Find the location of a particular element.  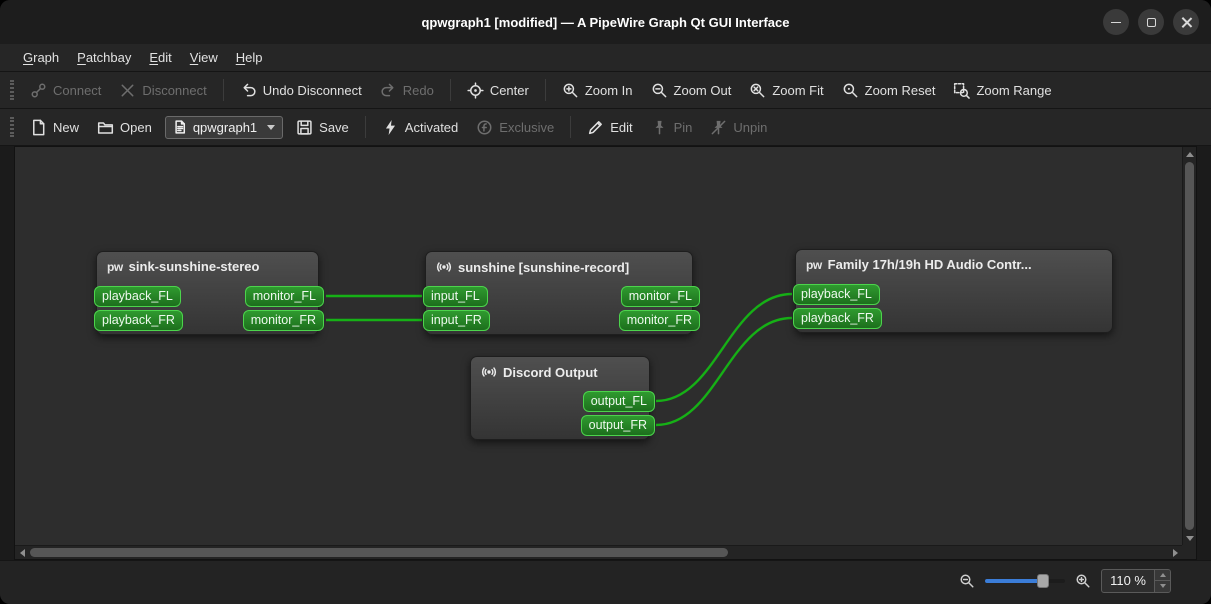

pin-button: Pin is located at coordinates (672, 127).